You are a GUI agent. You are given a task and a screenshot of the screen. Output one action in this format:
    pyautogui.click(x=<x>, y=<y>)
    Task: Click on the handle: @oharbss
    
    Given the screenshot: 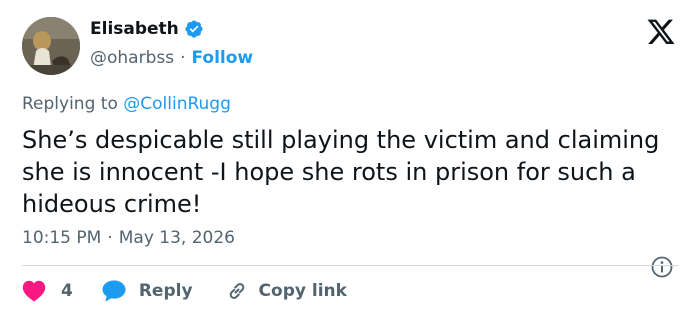 What is the action you would take?
    pyautogui.click(x=132, y=58)
    